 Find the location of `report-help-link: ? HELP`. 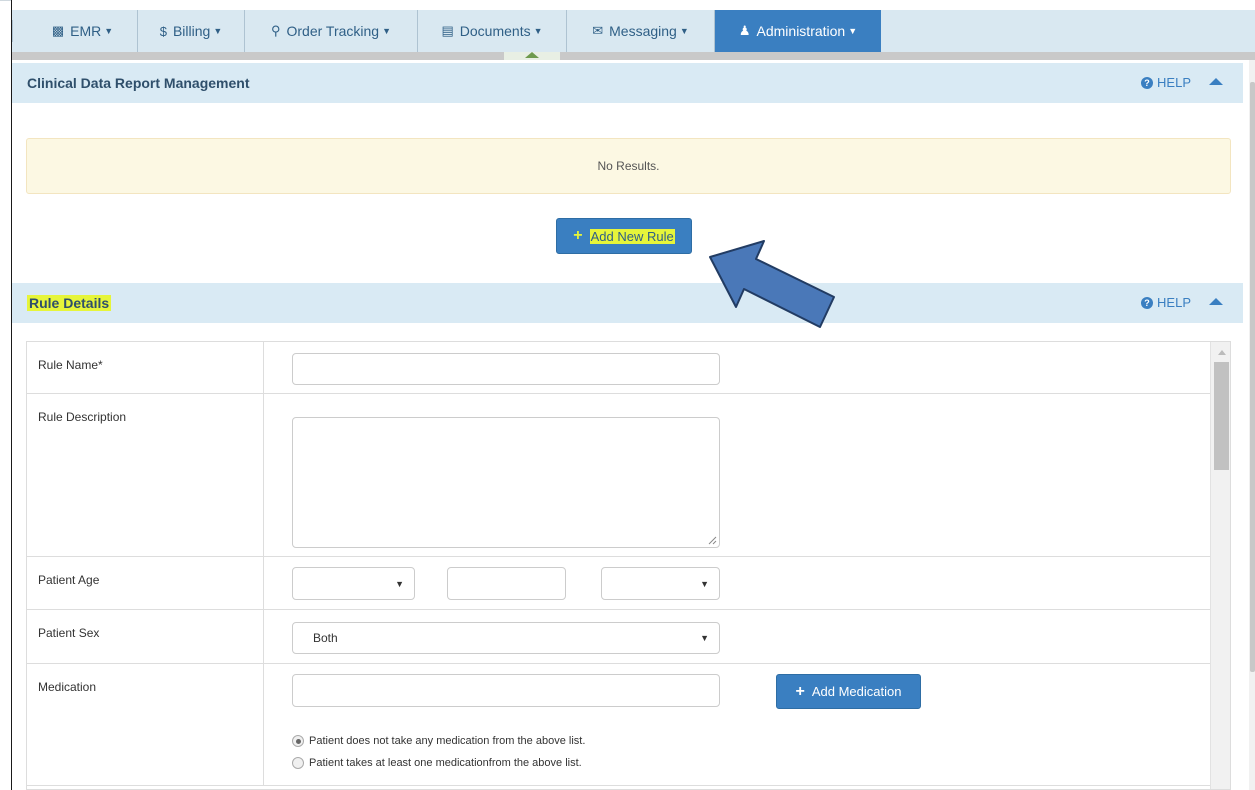

report-help-link: ? HELP is located at coordinates (1166, 82).